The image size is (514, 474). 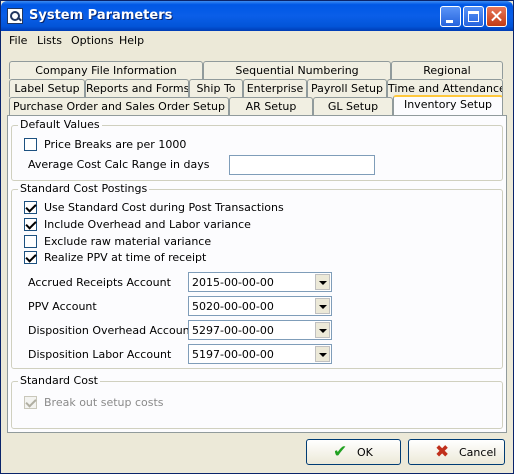 What do you see at coordinates (104, 402) in the screenshot?
I see `break-out-setup-costs-label: Break out setup costs` at bounding box center [104, 402].